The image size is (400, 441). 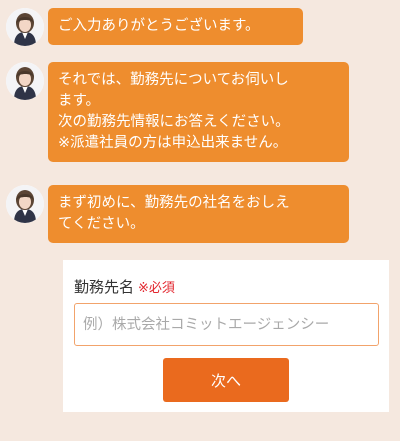 I want to click on chat-message-line: てください。, so click(x=101, y=224).